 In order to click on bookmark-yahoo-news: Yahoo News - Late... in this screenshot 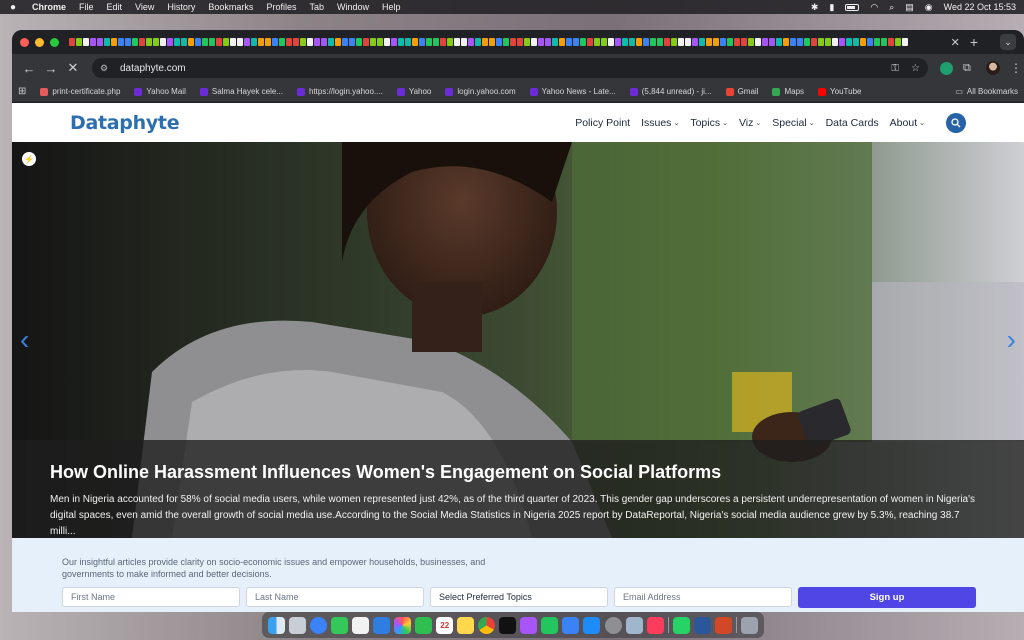, I will do `click(572, 91)`.